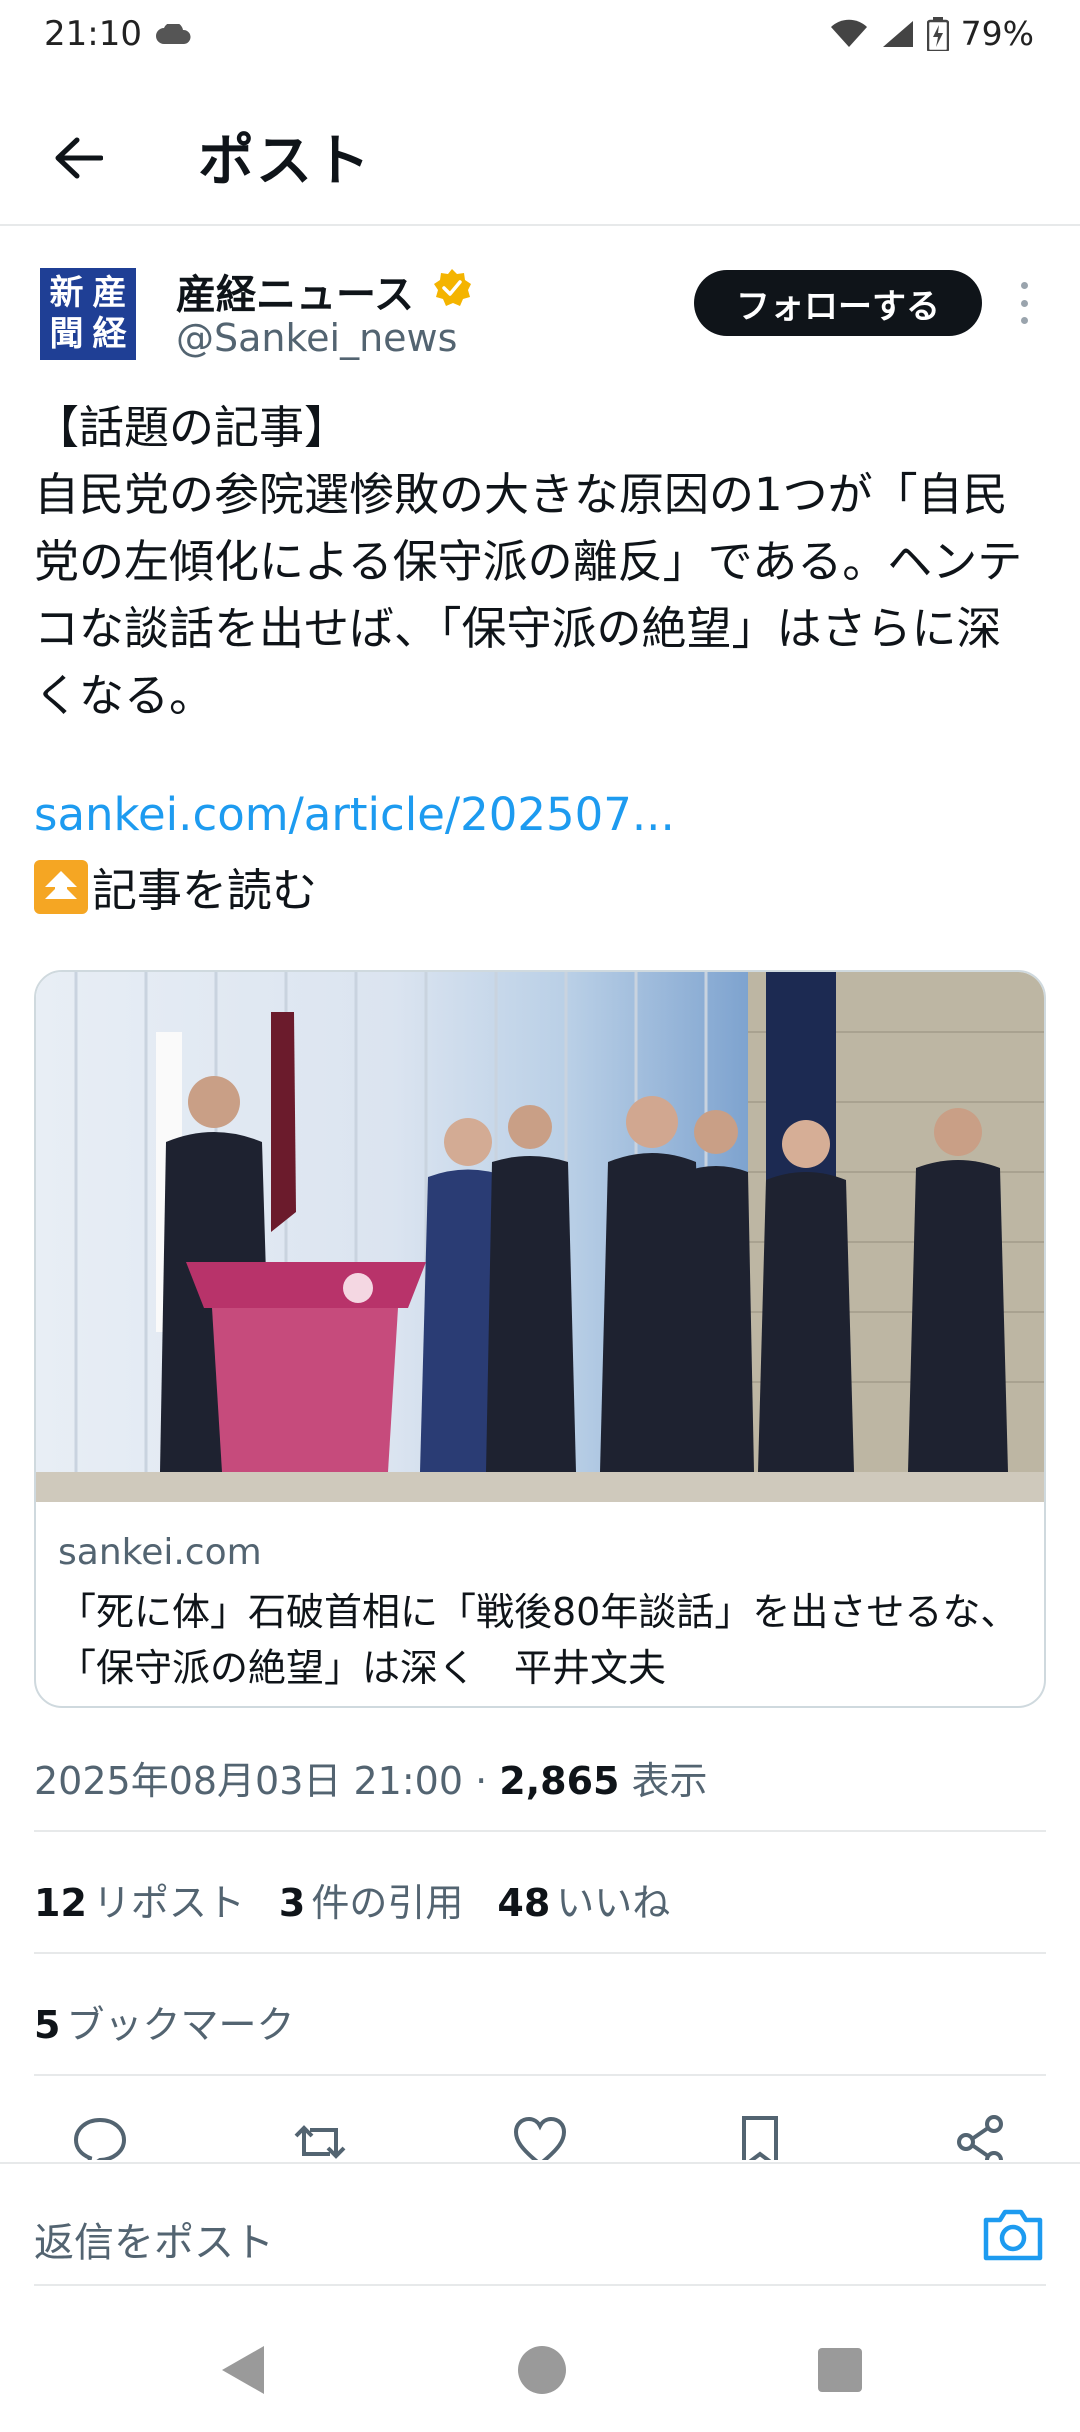  Describe the element at coordinates (452, 288) in the screenshot. I see `verified-badge-icon` at that location.